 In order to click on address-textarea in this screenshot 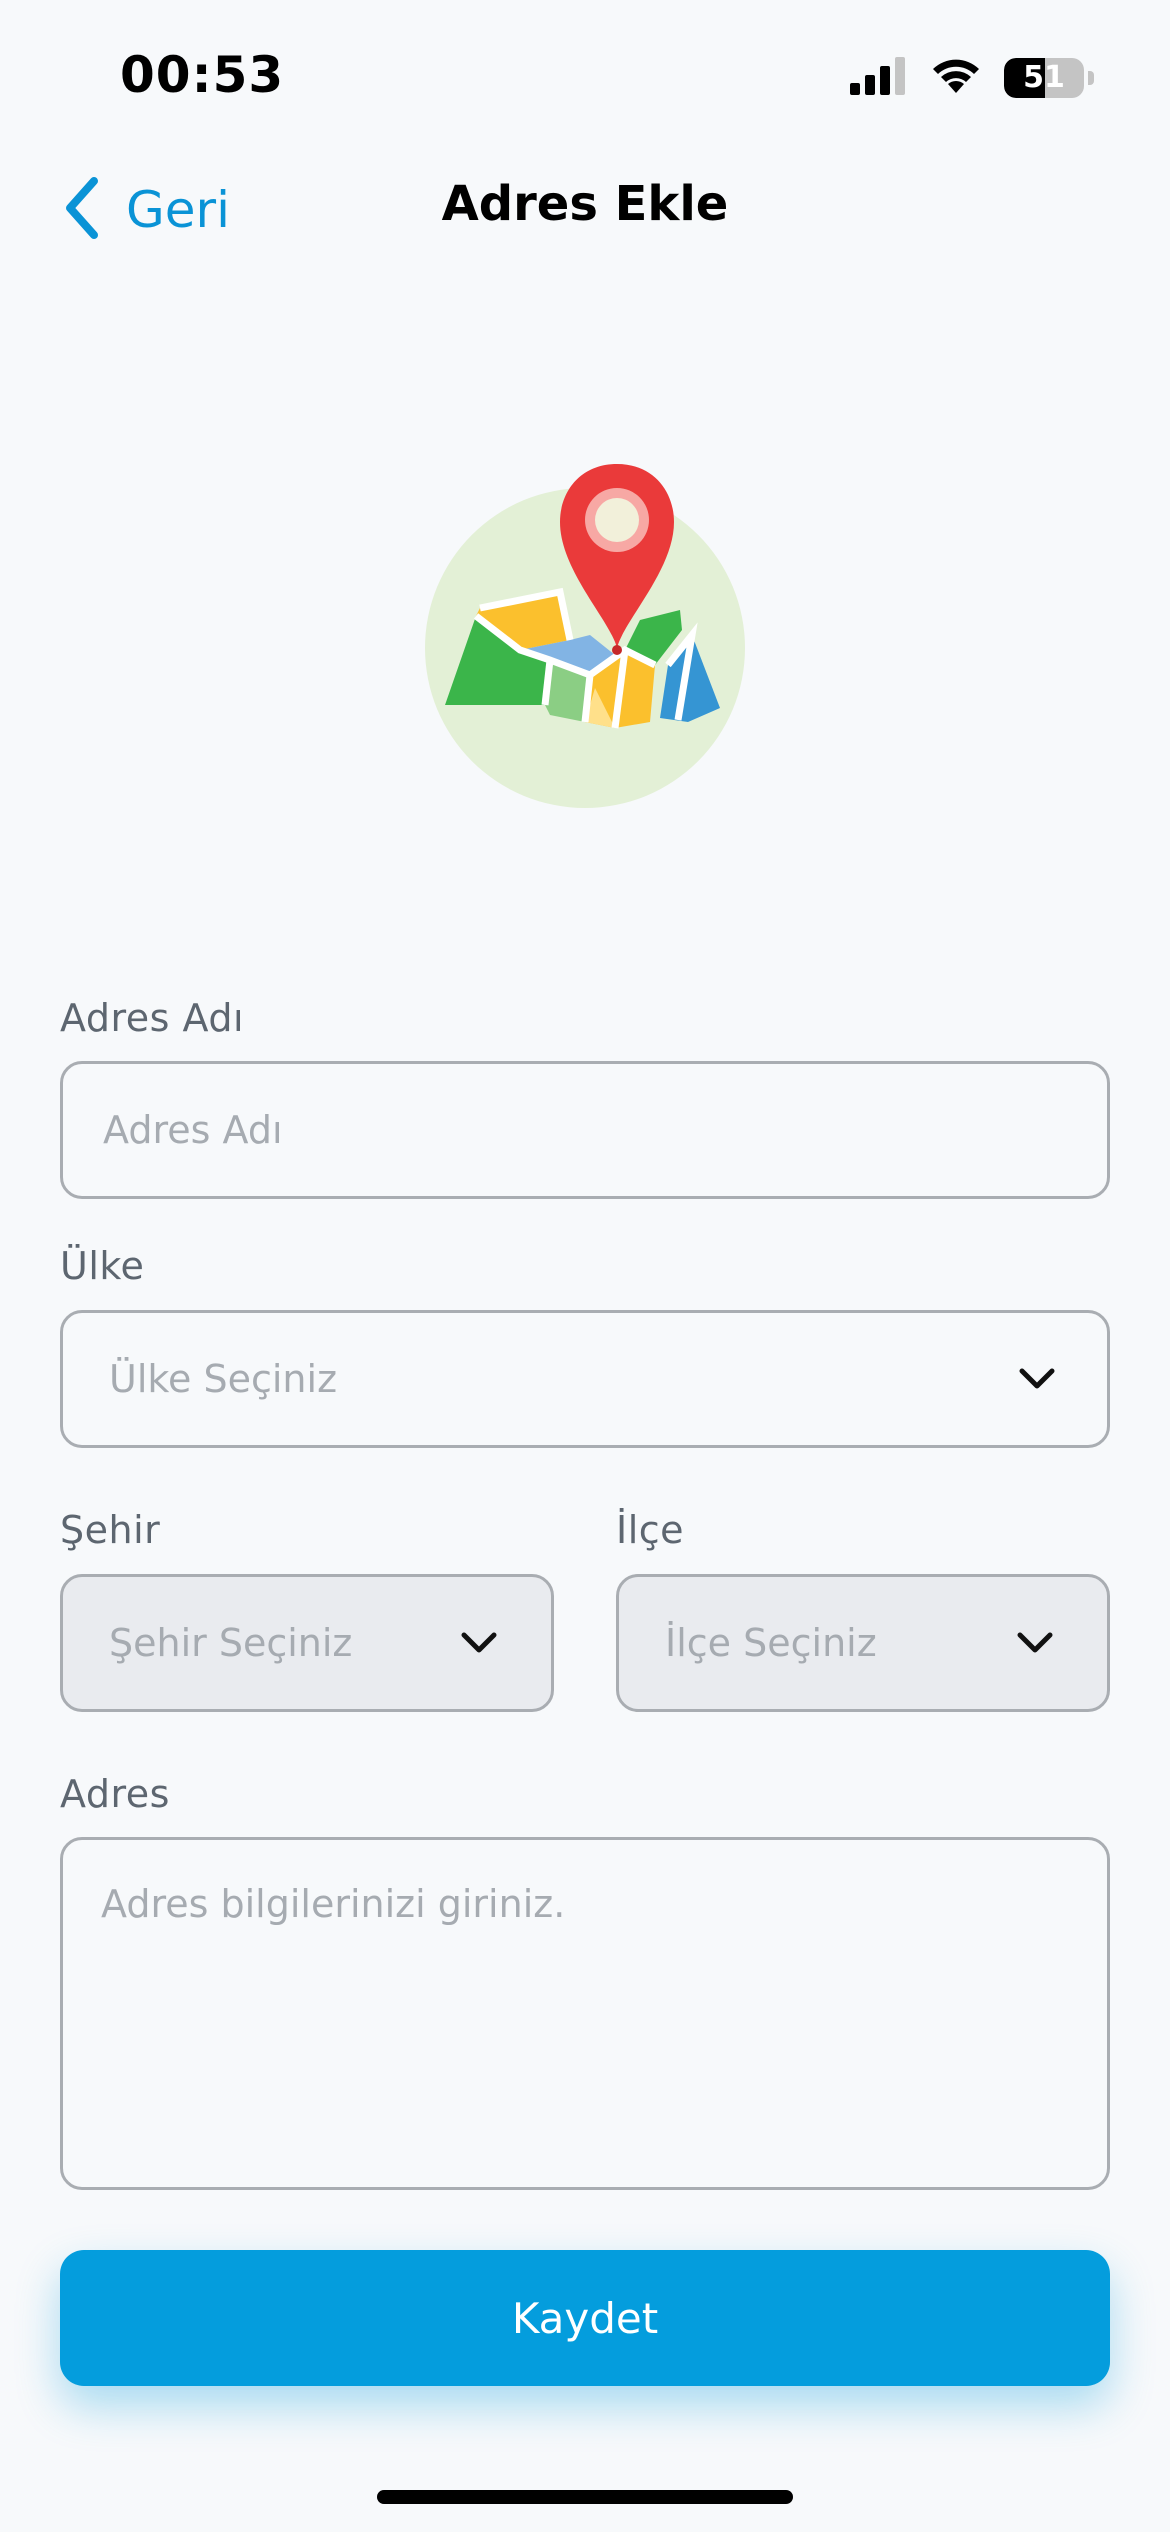, I will do `click(585, 2013)`.